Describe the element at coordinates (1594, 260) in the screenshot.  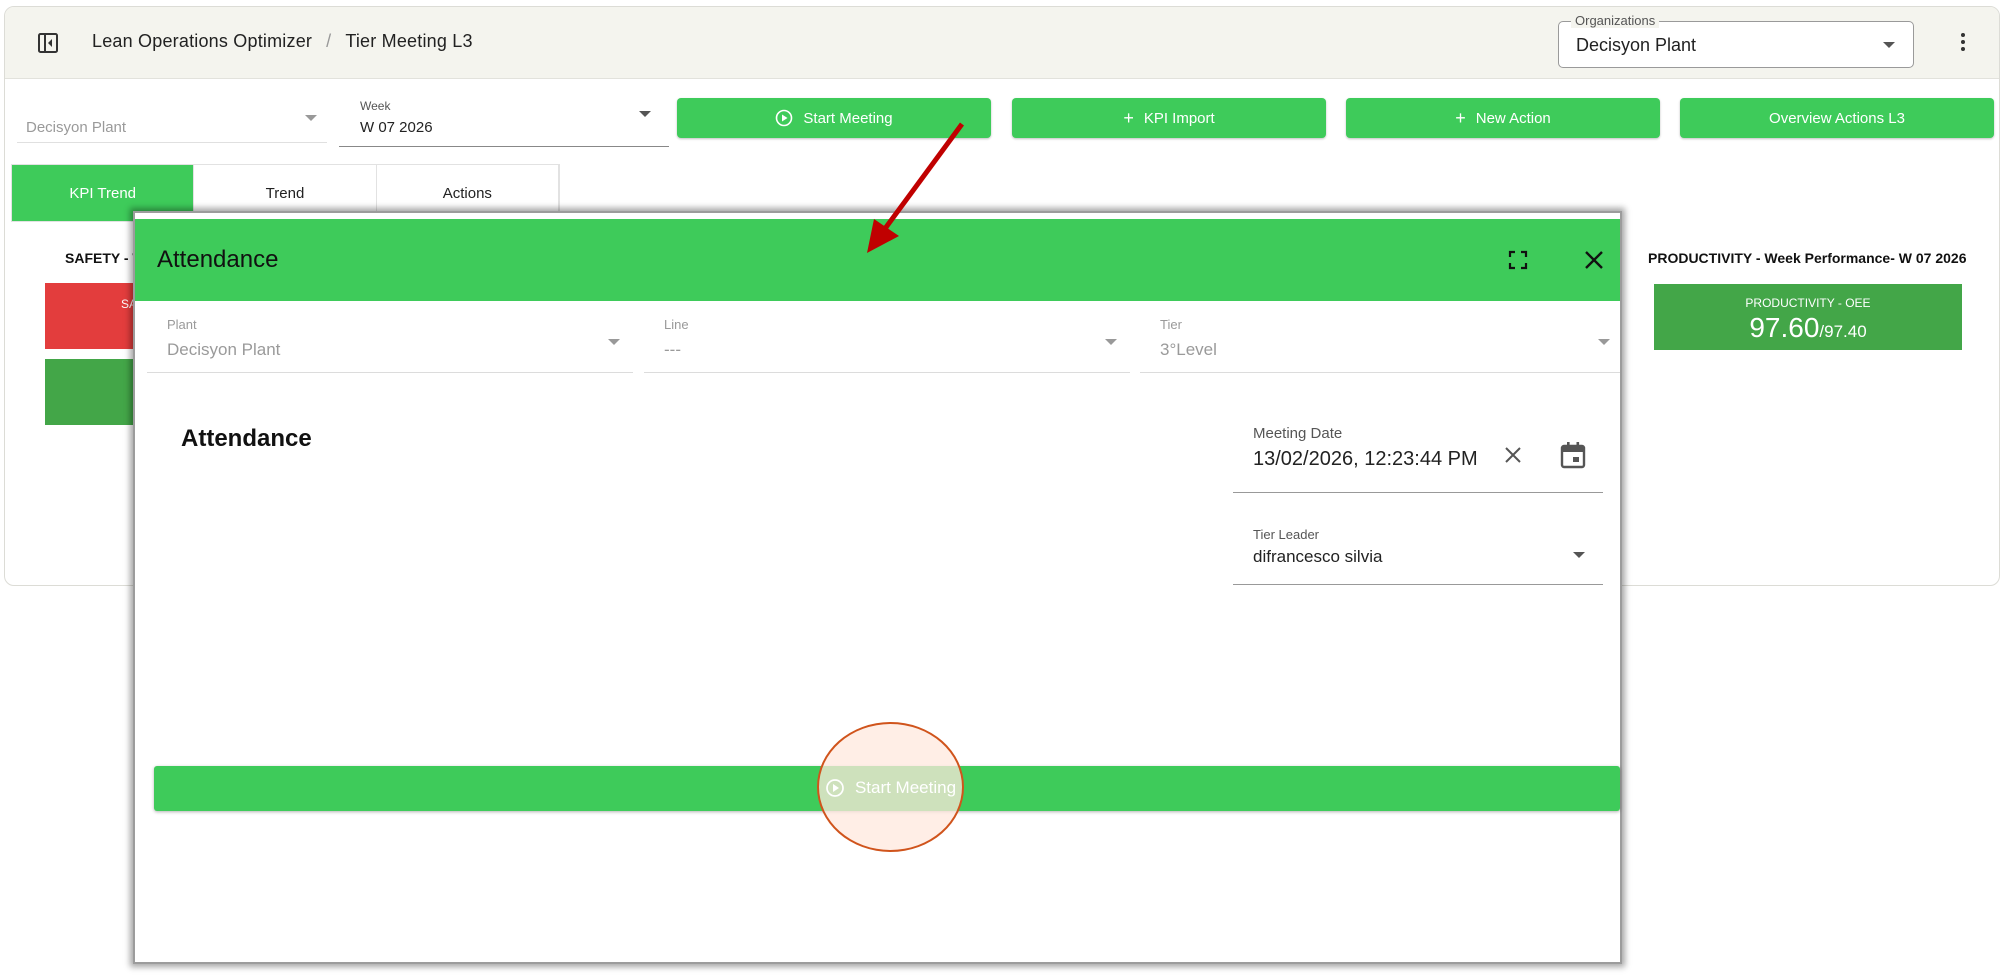
I see `close-icon` at that location.